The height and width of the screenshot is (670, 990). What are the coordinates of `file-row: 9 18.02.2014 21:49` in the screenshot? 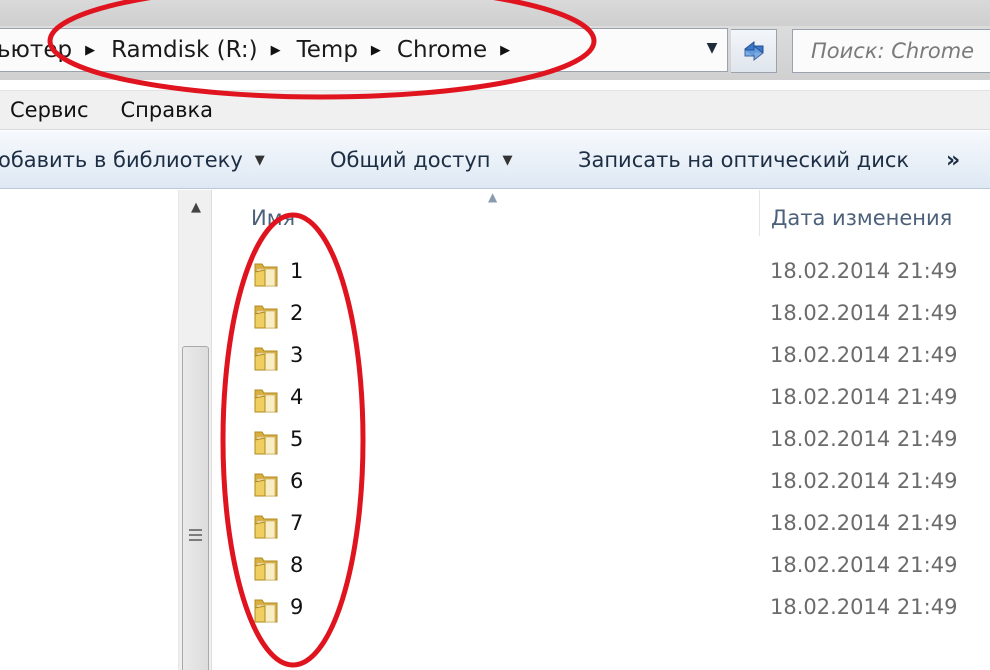 It's located at (601, 610).